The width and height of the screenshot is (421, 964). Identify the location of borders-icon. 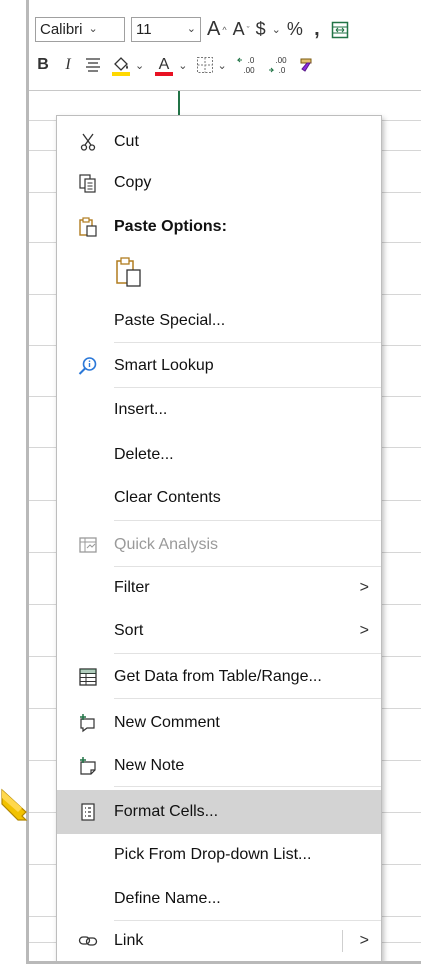
(205, 65).